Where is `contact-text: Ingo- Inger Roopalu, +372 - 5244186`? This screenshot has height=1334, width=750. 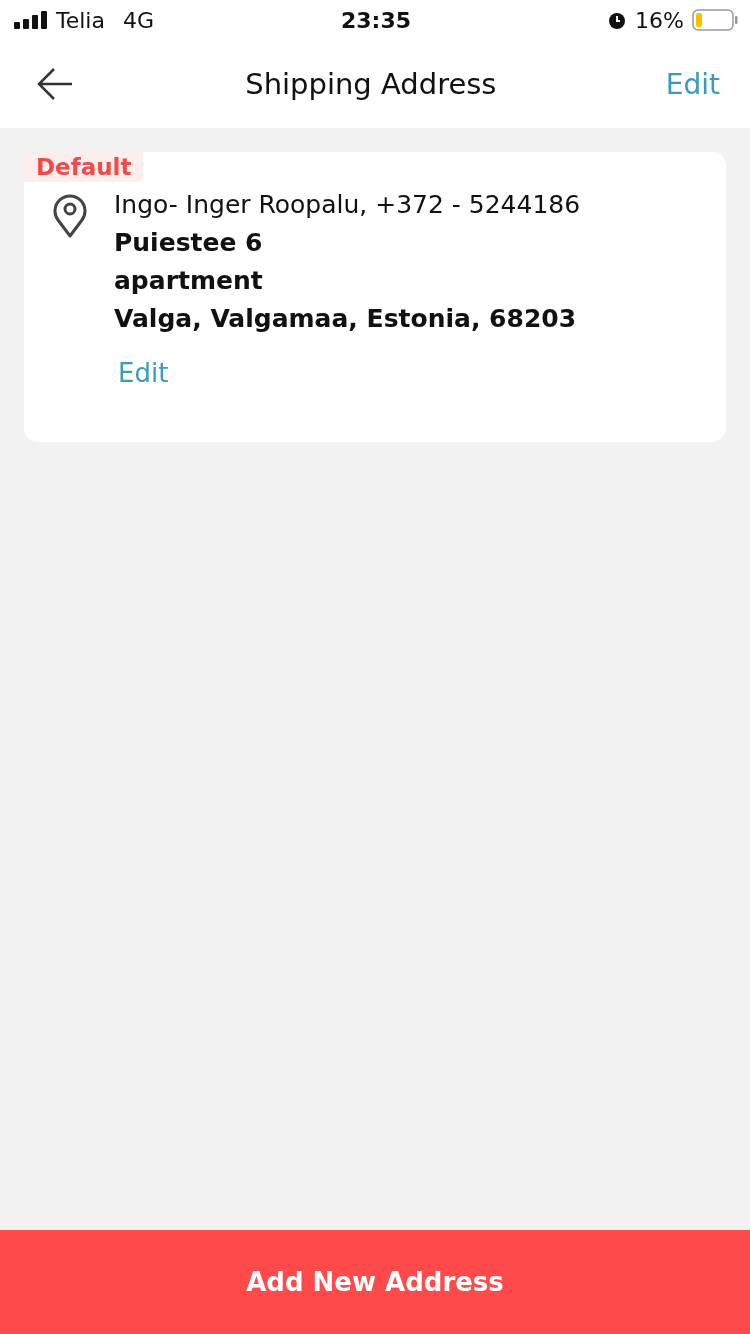 contact-text: Ingo- Inger Roopalu, +372 - 5244186 is located at coordinates (347, 205).